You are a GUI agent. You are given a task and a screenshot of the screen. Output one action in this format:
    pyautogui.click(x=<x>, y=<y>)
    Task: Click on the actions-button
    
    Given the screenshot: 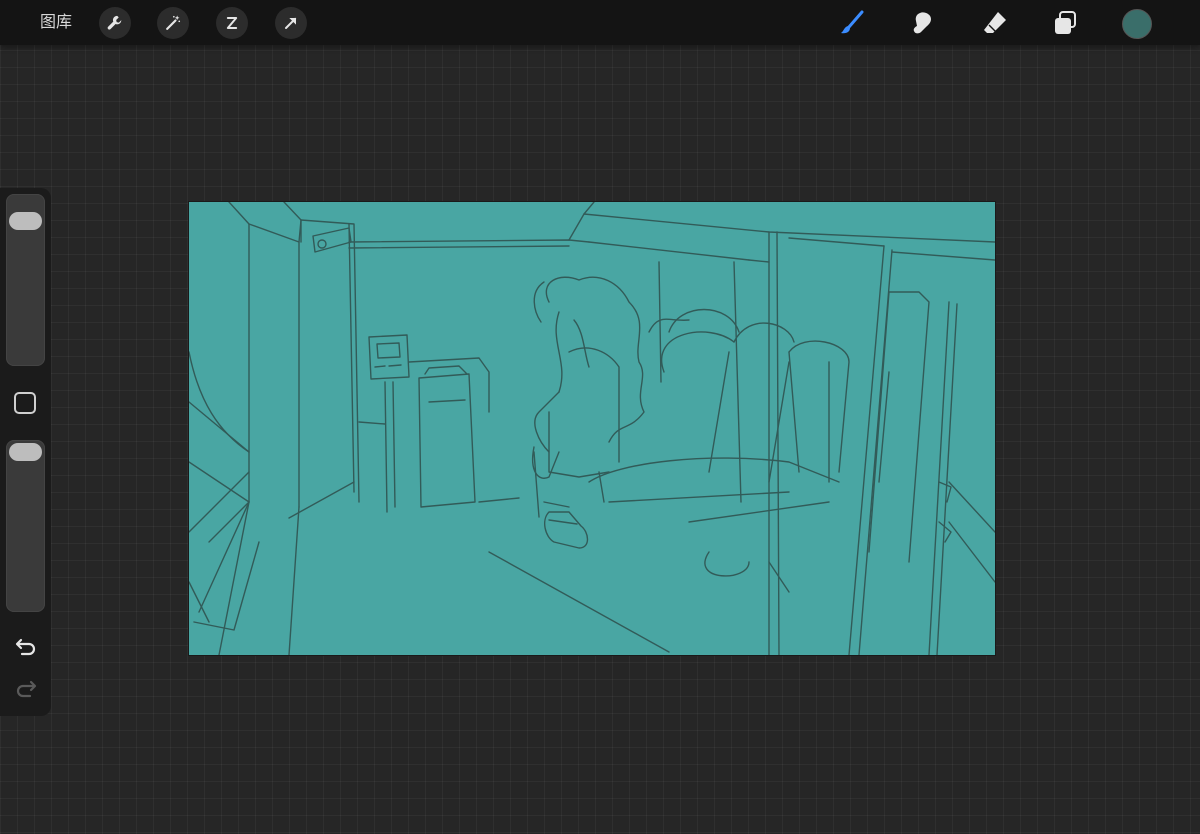 What is the action you would take?
    pyautogui.click(x=115, y=23)
    